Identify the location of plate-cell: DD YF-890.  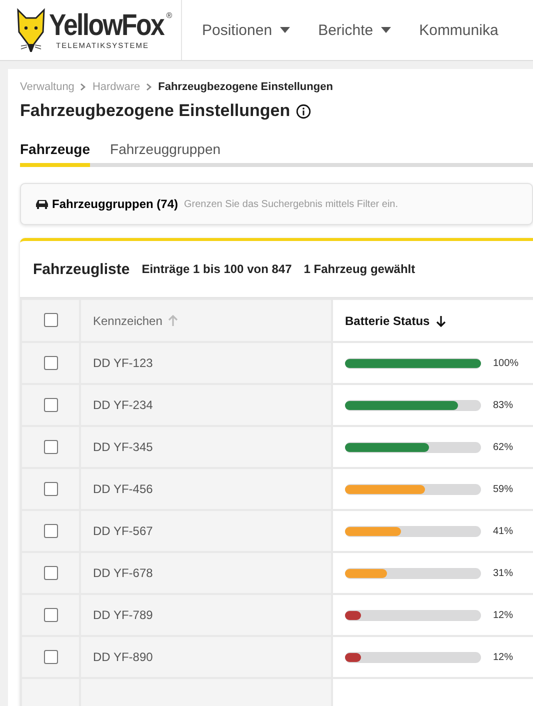
(206, 657).